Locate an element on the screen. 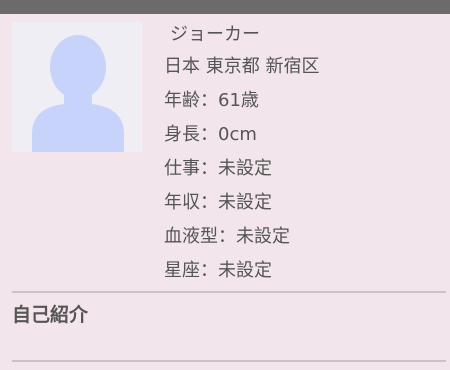  profile-blood-type: 血液型：未設定 is located at coordinates (227, 236).